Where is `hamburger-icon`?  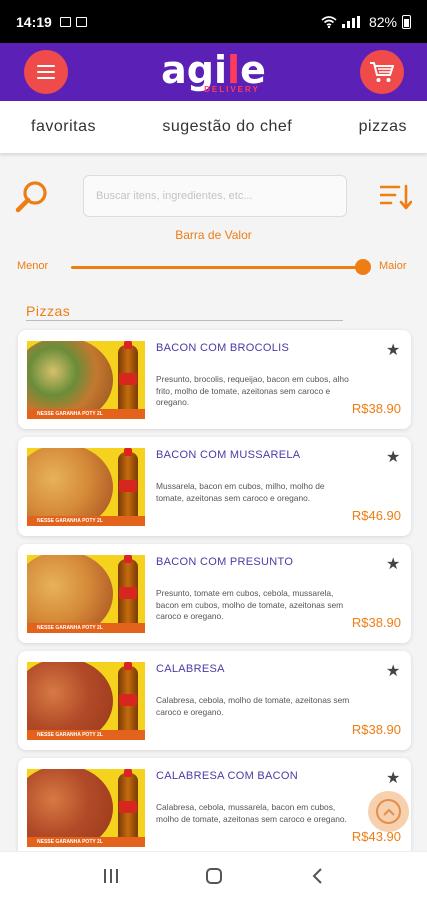 hamburger-icon is located at coordinates (46, 72).